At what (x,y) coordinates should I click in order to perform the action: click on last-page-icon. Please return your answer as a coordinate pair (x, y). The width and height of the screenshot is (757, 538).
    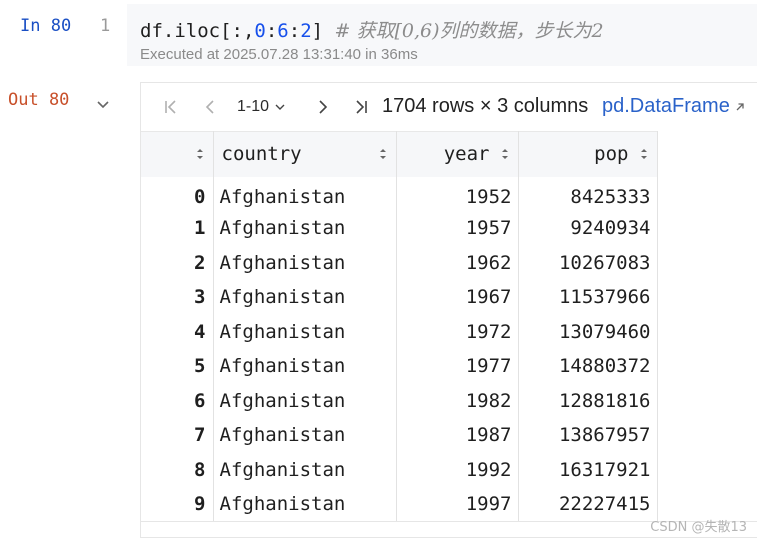
    Looking at the image, I should click on (361, 107).